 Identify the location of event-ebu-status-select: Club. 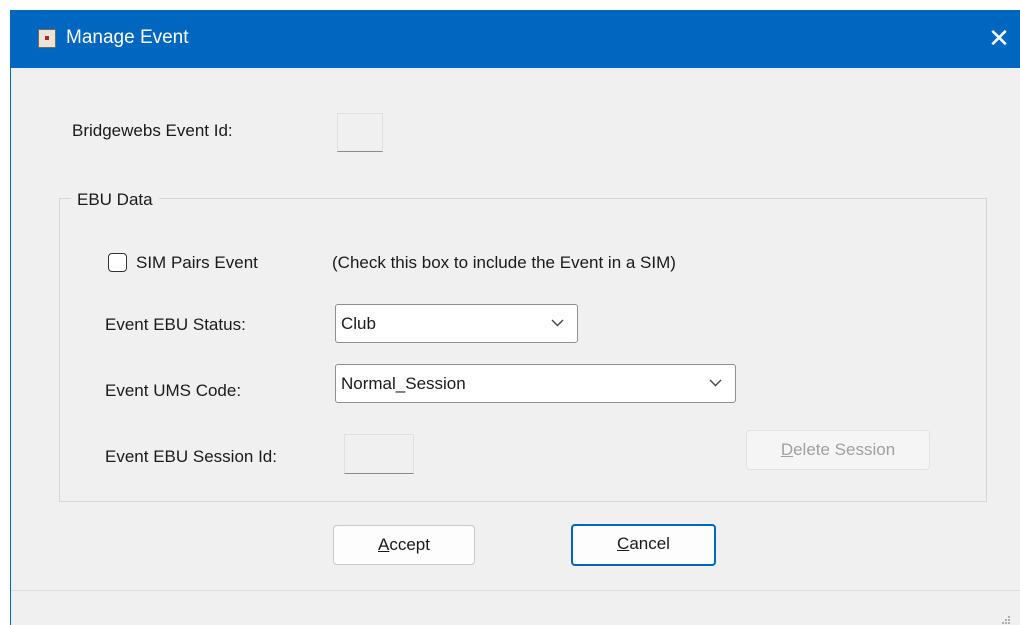
(456, 323).